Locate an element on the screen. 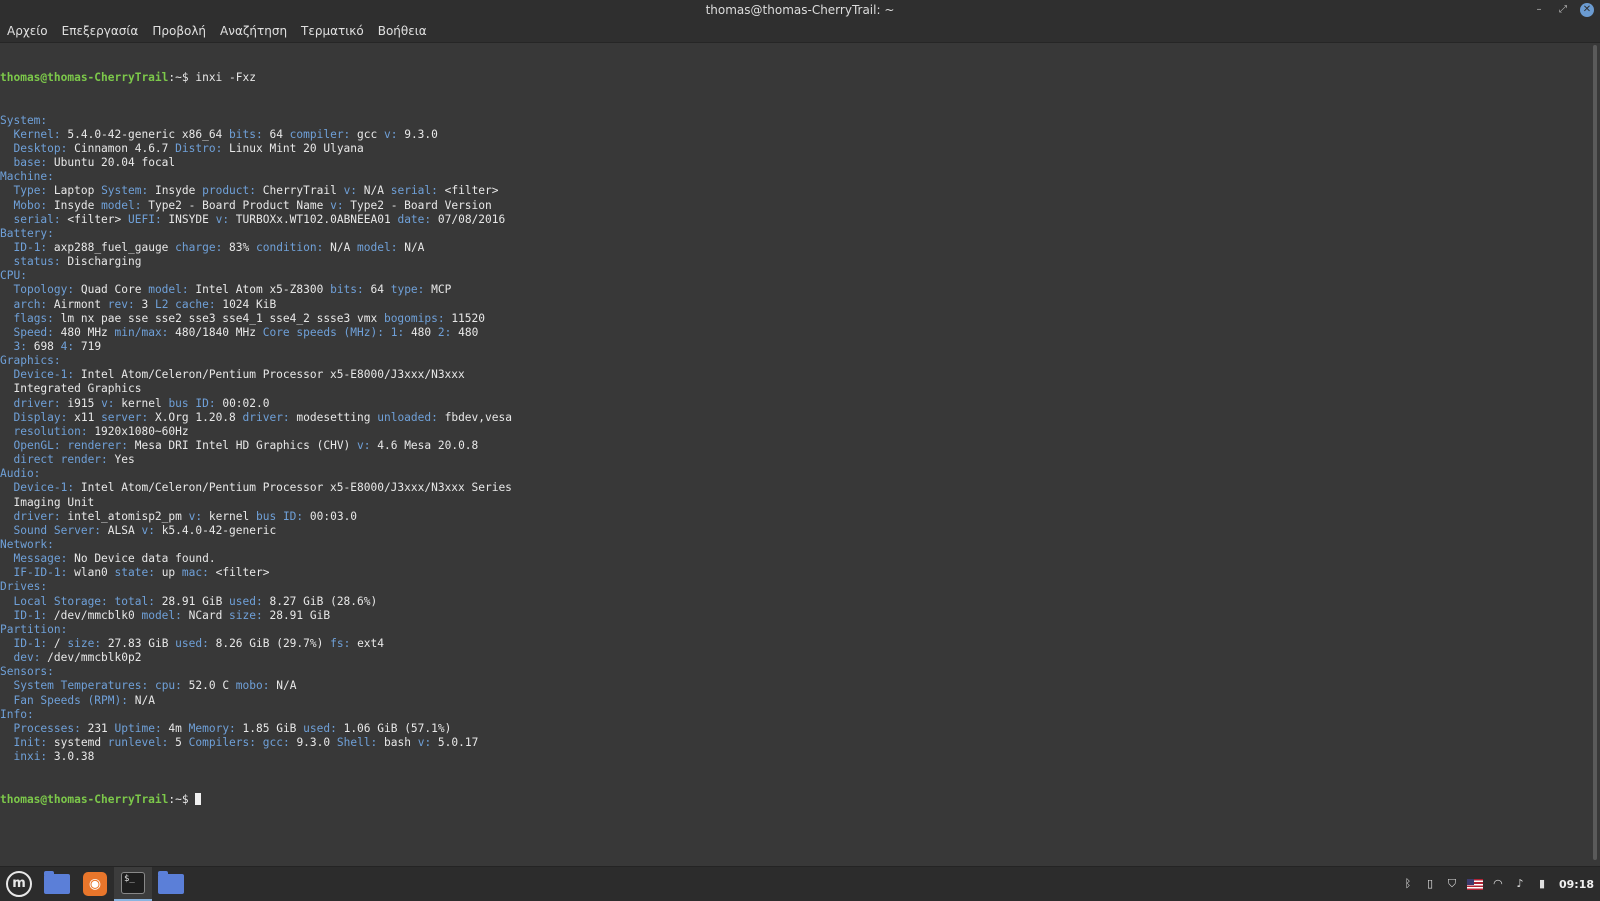 This screenshot has width=1600, height=901. field-value: Cinnamon 4.6.7 is located at coordinates (121, 149).